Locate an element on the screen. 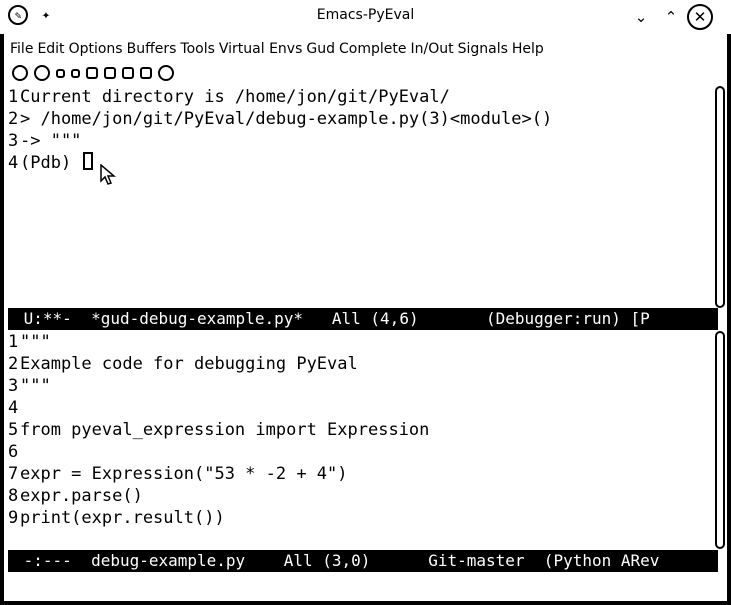 Image resolution: width=731 pixels, height=605 pixels. minibuffer is located at coordinates (363, 585).